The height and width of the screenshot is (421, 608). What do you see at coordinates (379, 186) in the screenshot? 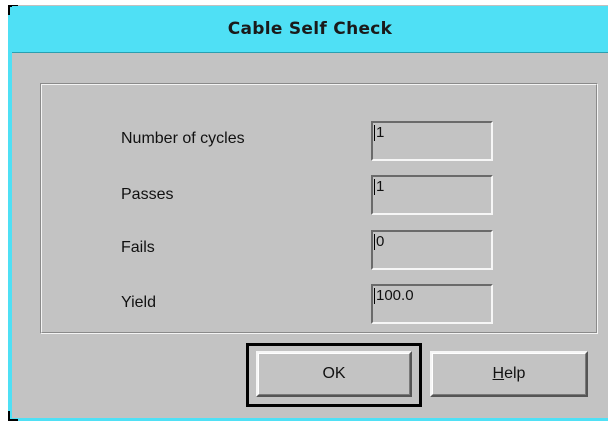
I see `passes-value: 1` at bounding box center [379, 186].